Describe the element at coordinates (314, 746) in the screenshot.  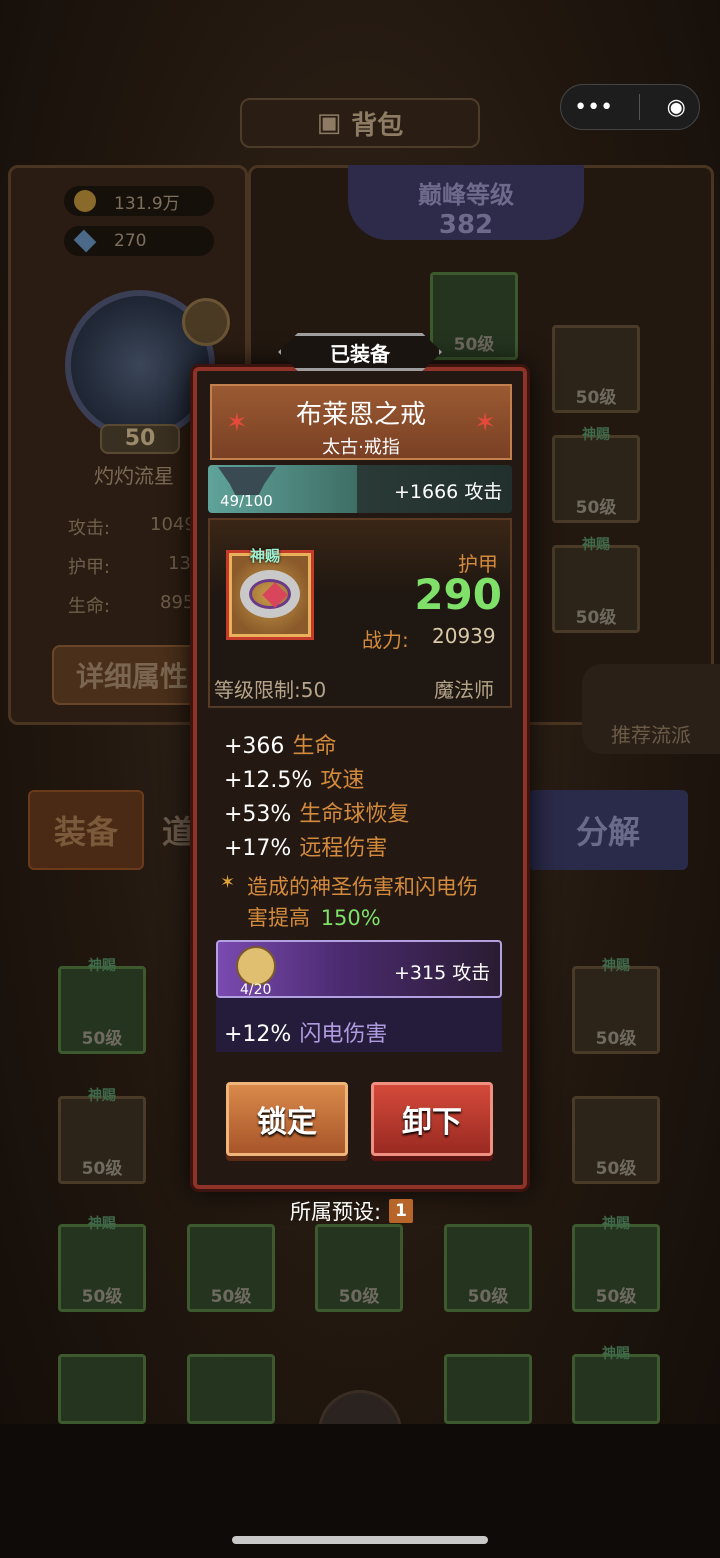
I see `attribute-name: 生命` at that location.